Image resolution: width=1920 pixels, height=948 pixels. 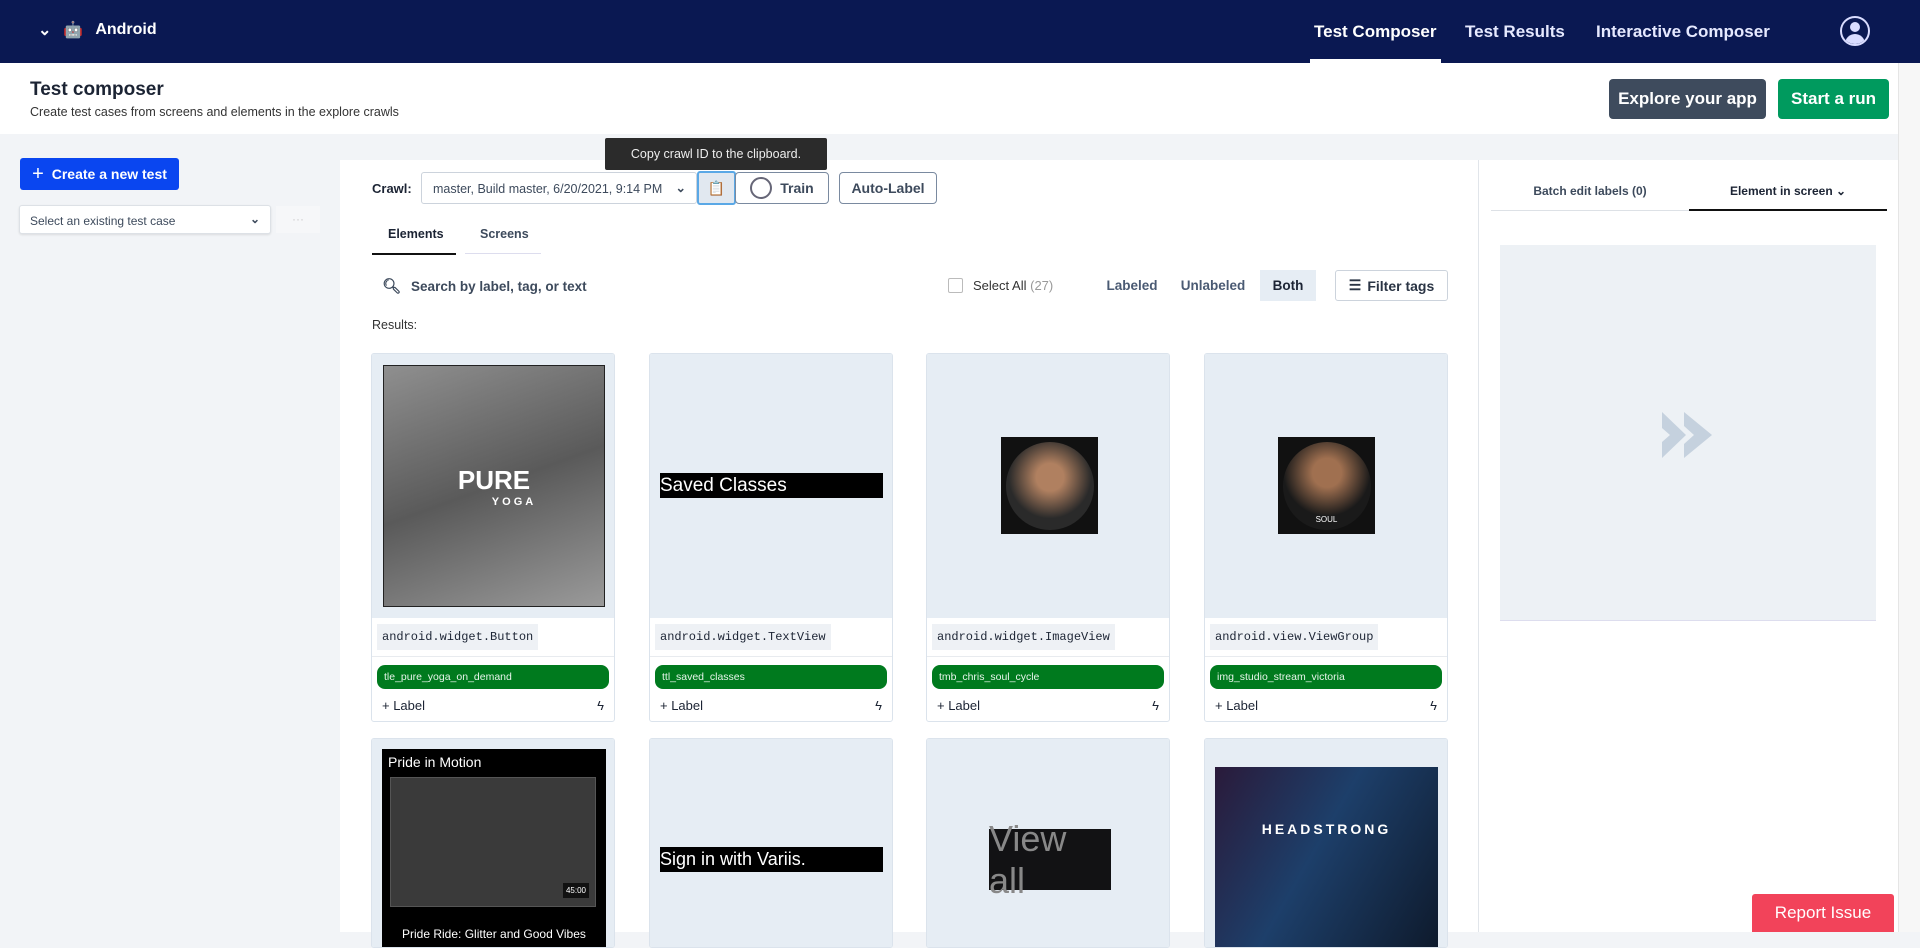 I want to click on search-icon: 🔍︎, so click(x=392, y=286).